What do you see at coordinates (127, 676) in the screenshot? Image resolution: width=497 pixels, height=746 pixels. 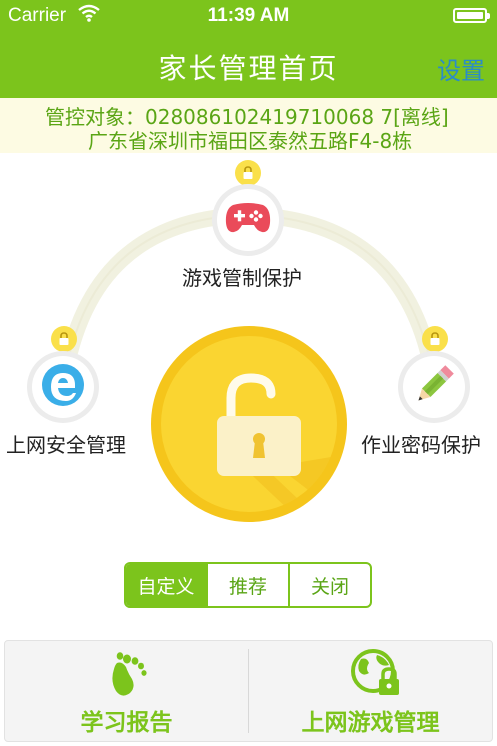 I see `footprint-icon` at bounding box center [127, 676].